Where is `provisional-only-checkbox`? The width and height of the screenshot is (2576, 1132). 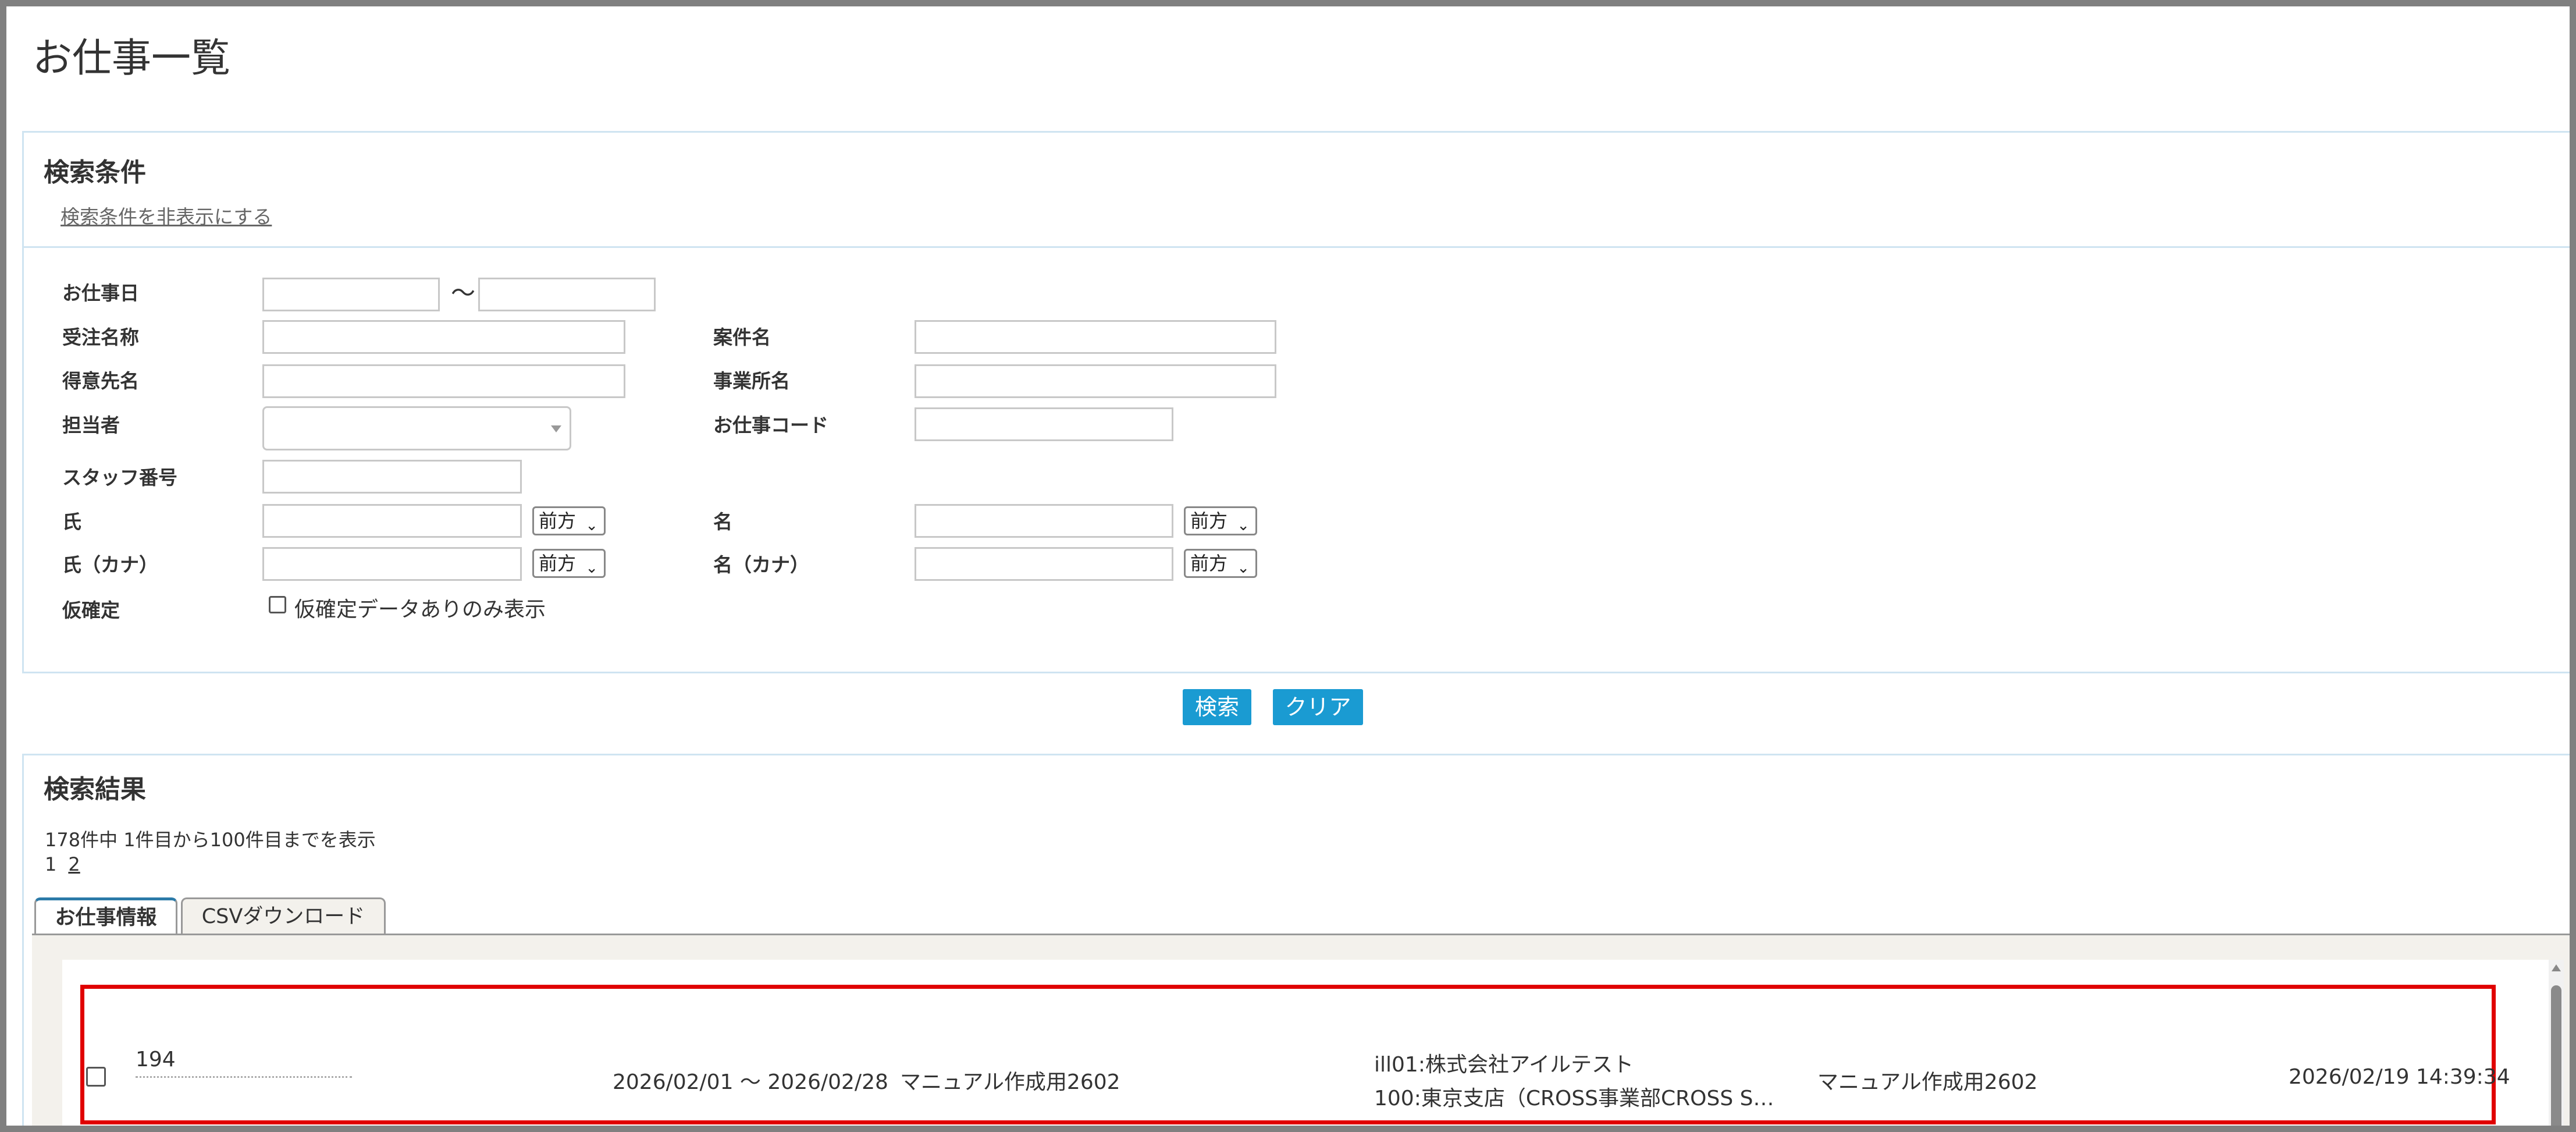
provisional-only-checkbox is located at coordinates (278, 604).